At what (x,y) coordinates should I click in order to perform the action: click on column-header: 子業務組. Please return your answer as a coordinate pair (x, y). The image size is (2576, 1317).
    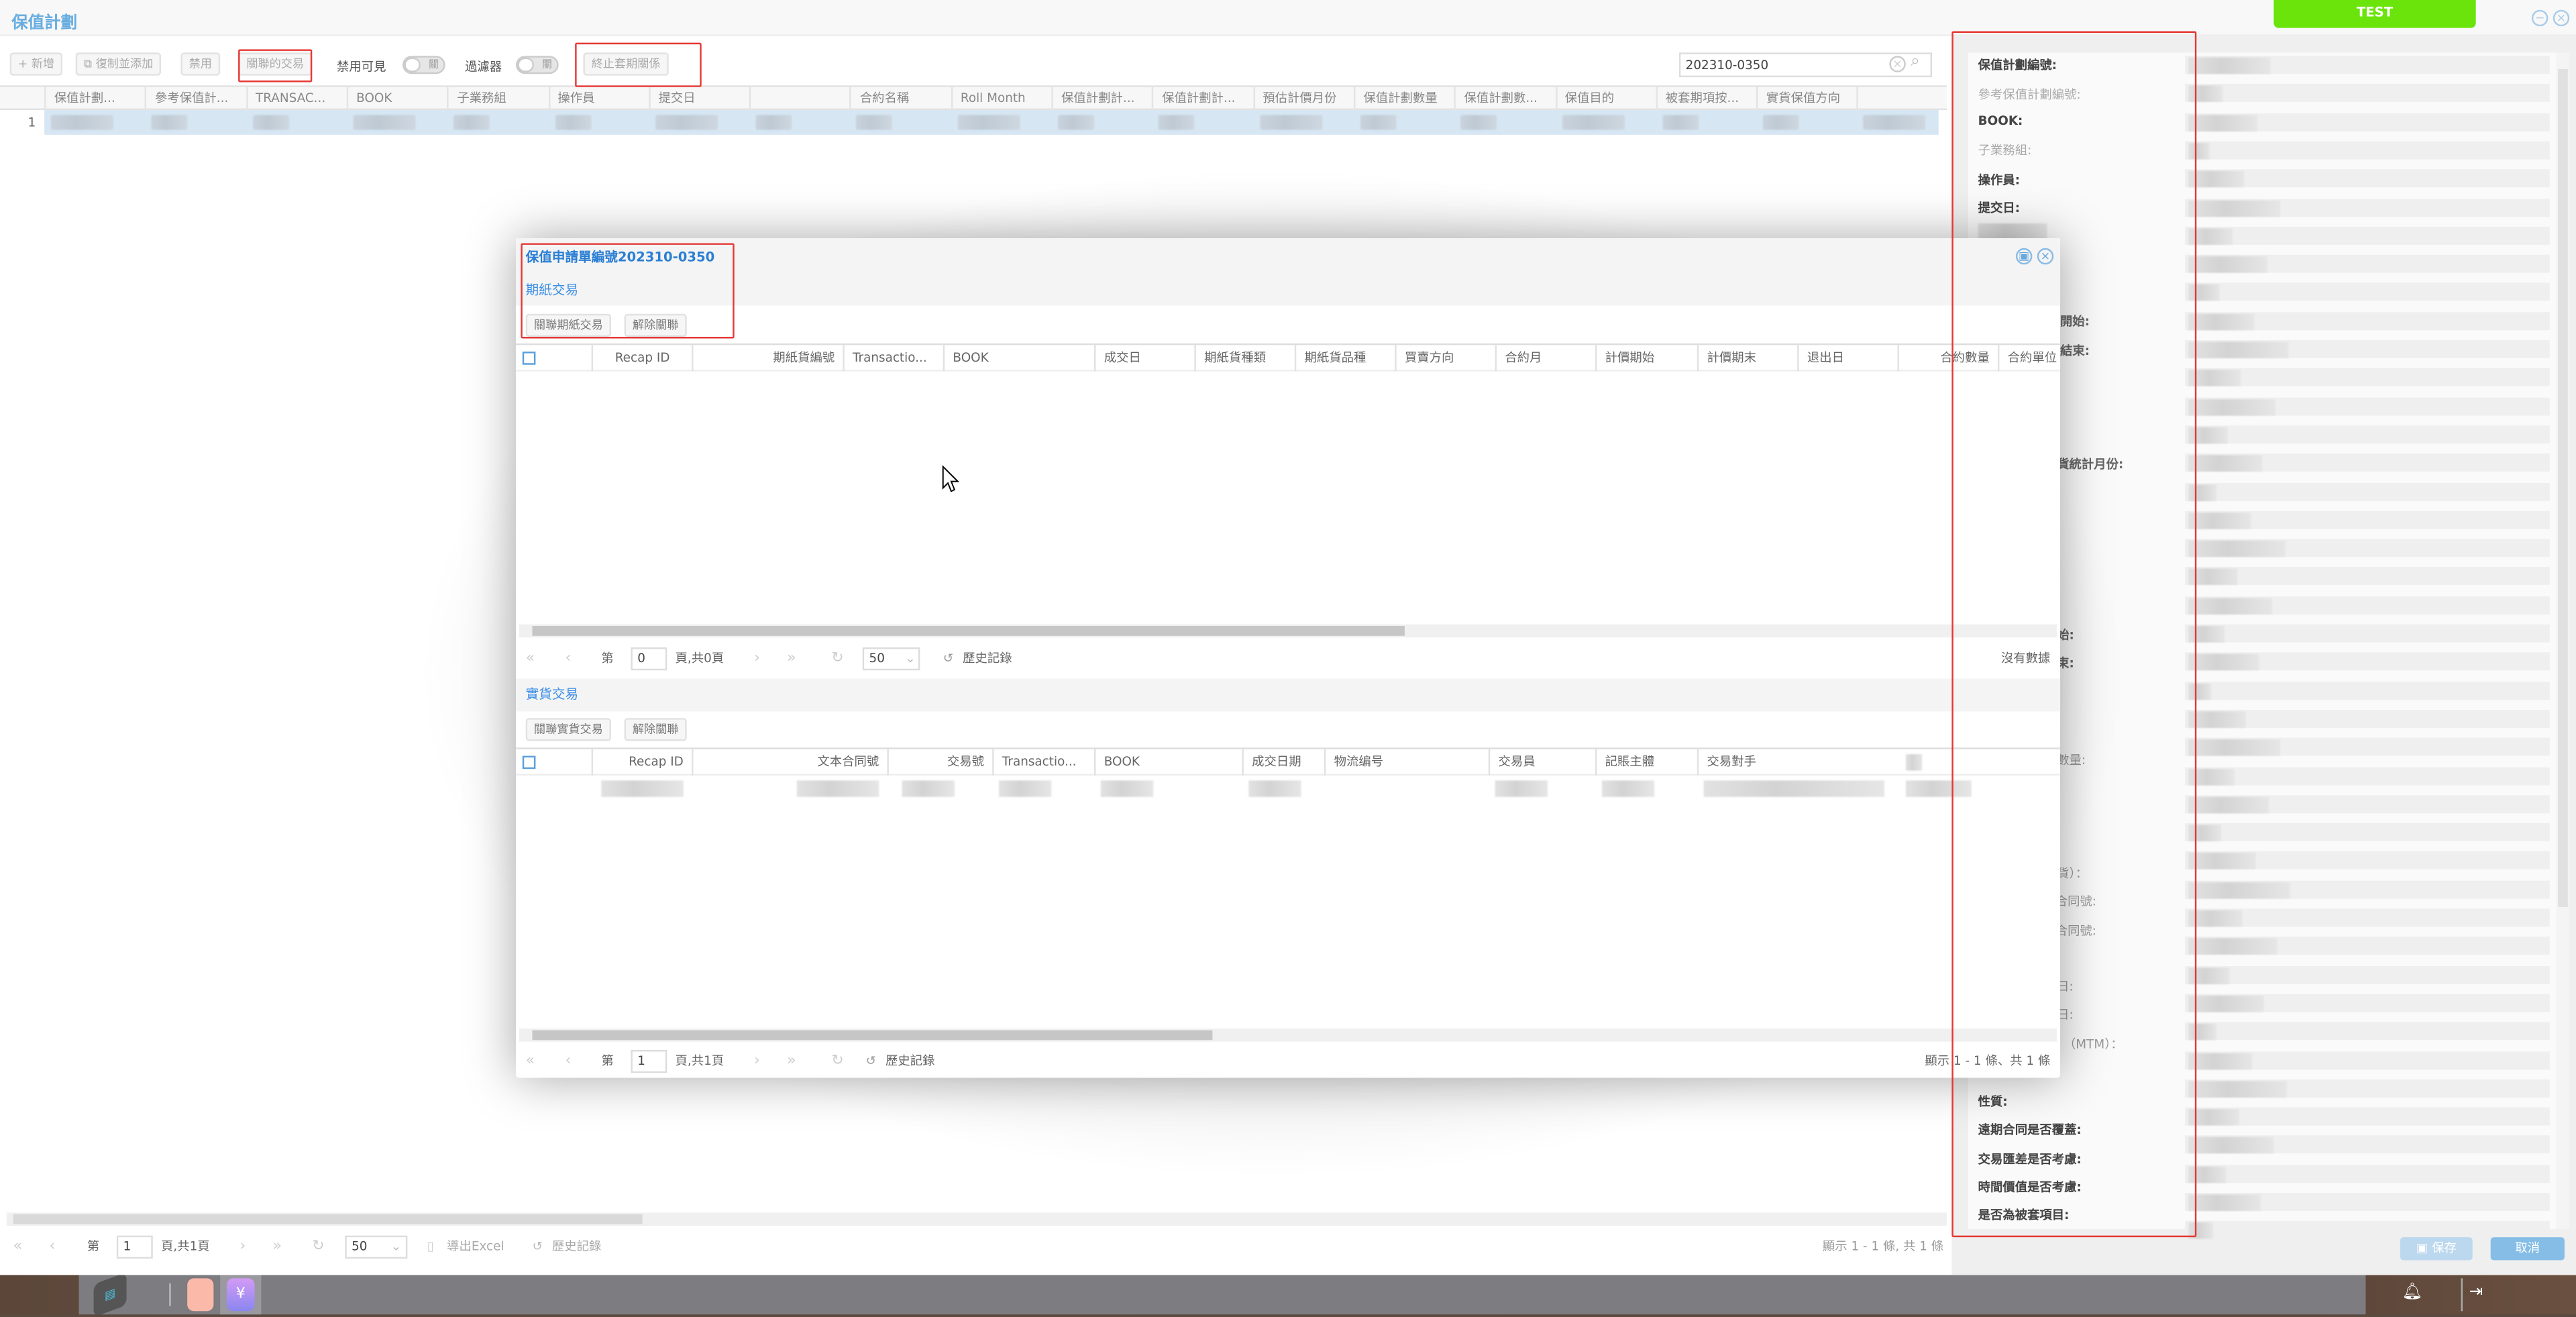
    Looking at the image, I should click on (497, 99).